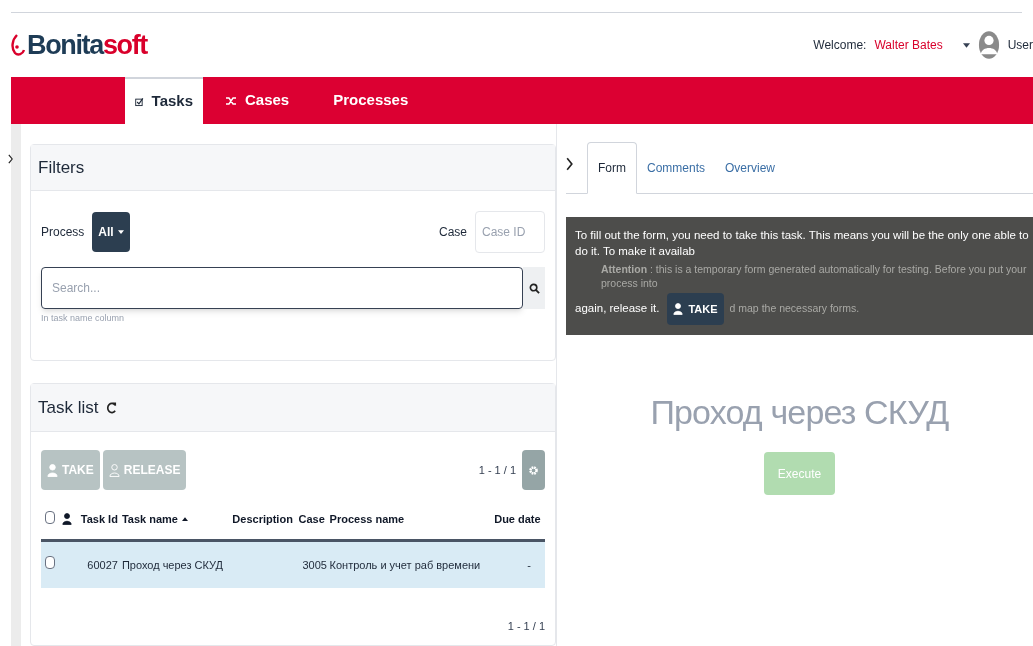  I want to click on detail-tab: Overview, so click(750, 168).